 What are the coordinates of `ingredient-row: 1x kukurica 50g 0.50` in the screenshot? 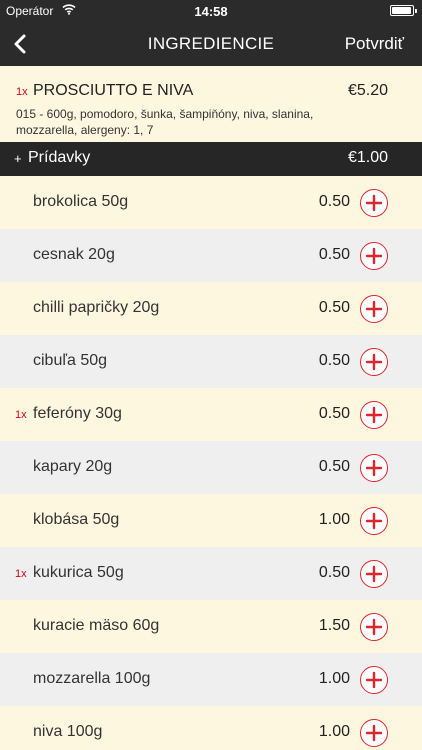 It's located at (211, 573).